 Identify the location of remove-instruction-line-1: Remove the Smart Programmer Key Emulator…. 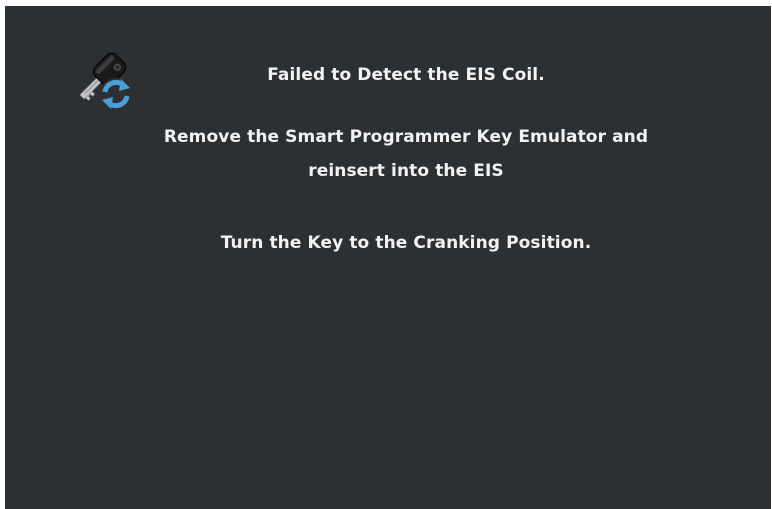
(406, 137).